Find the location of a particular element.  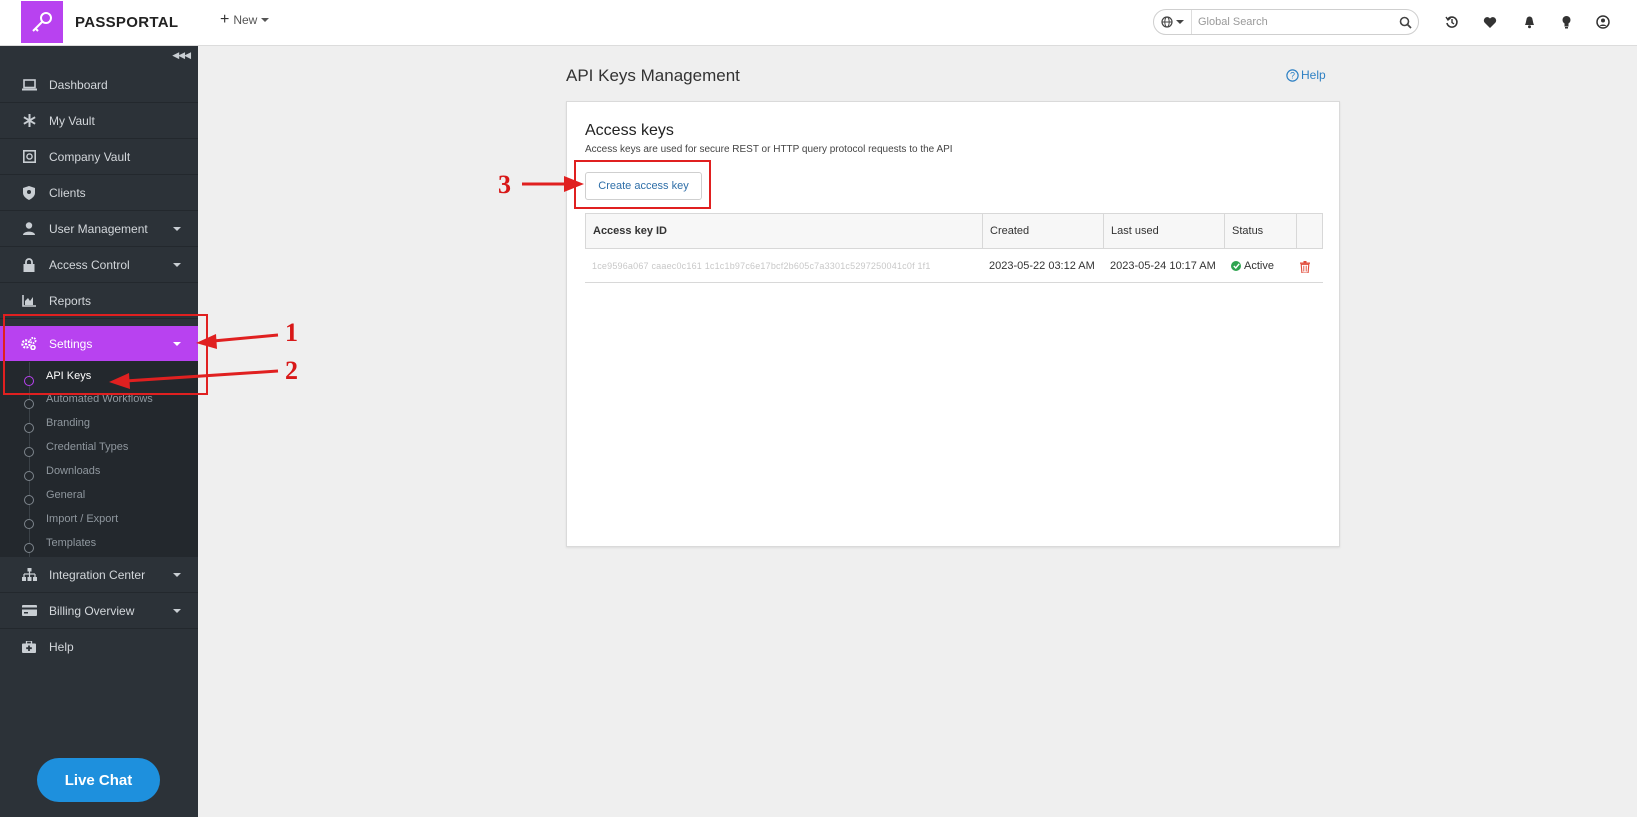

new-menu-button: + New is located at coordinates (245, 19).